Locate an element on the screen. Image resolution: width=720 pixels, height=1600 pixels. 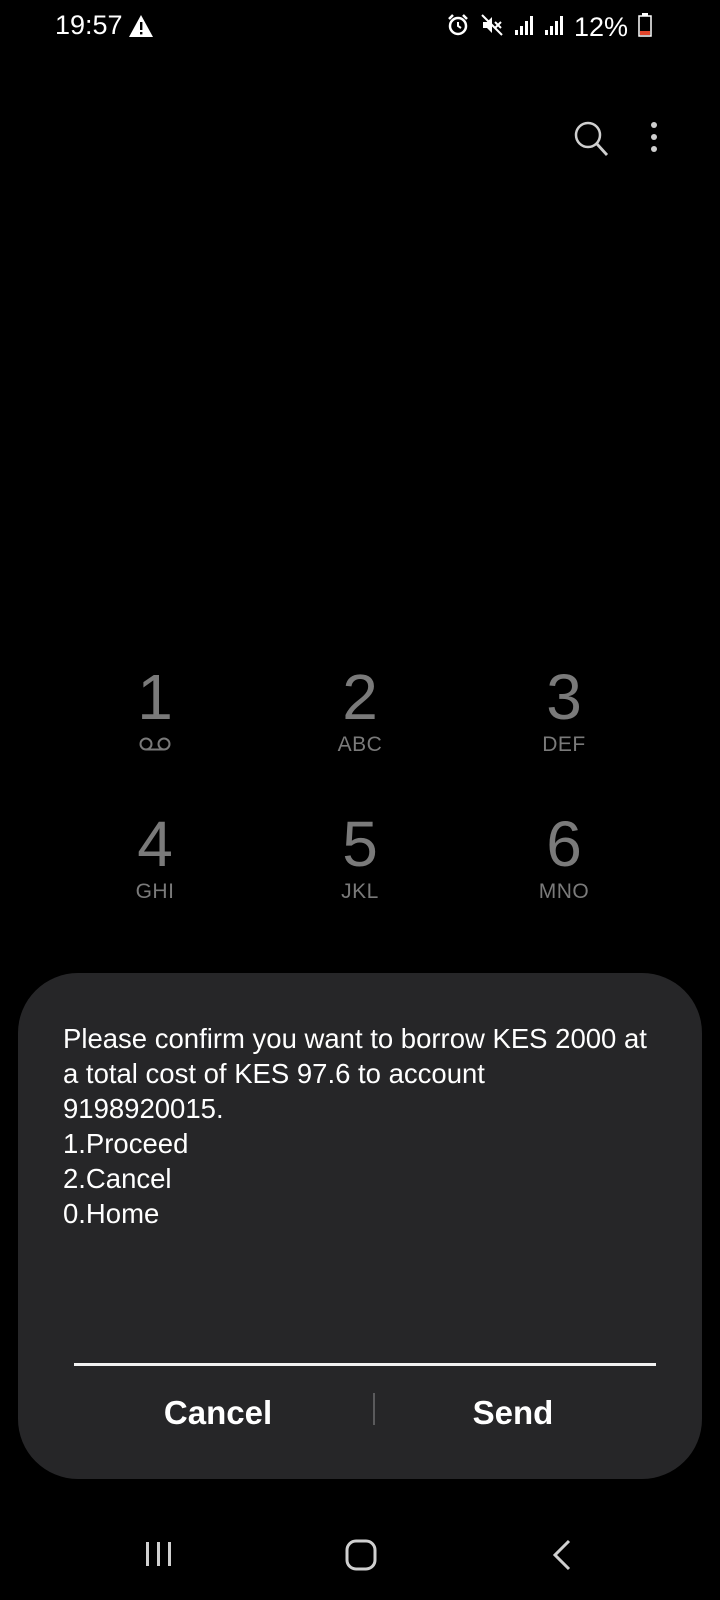
recent-apps-icon is located at coordinates (159, 1556).